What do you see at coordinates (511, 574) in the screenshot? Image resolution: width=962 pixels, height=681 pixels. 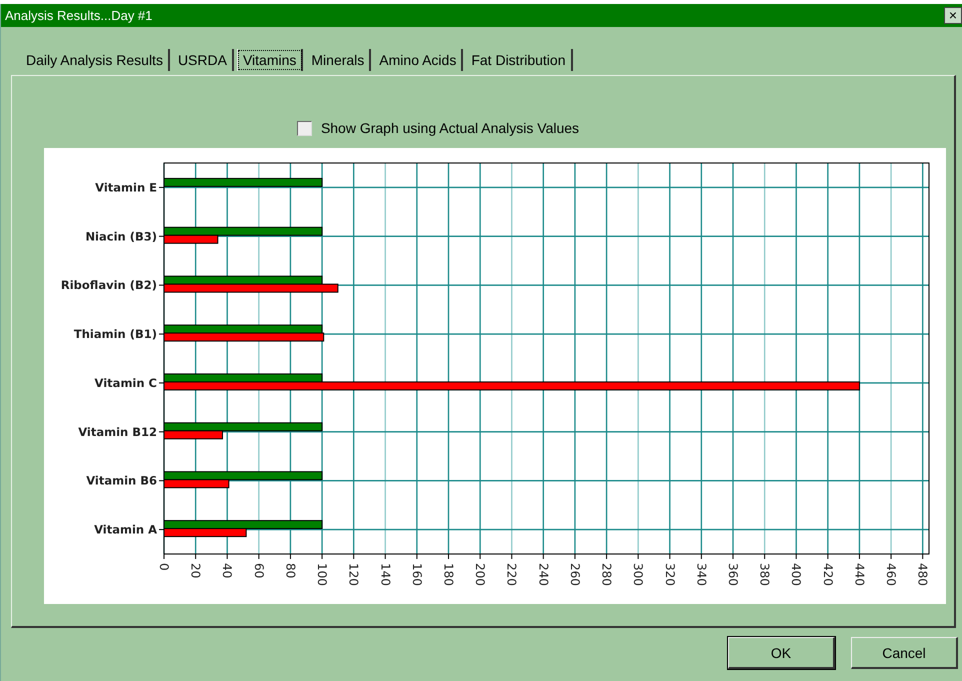 I see `axis-tick-label: 220` at bounding box center [511, 574].